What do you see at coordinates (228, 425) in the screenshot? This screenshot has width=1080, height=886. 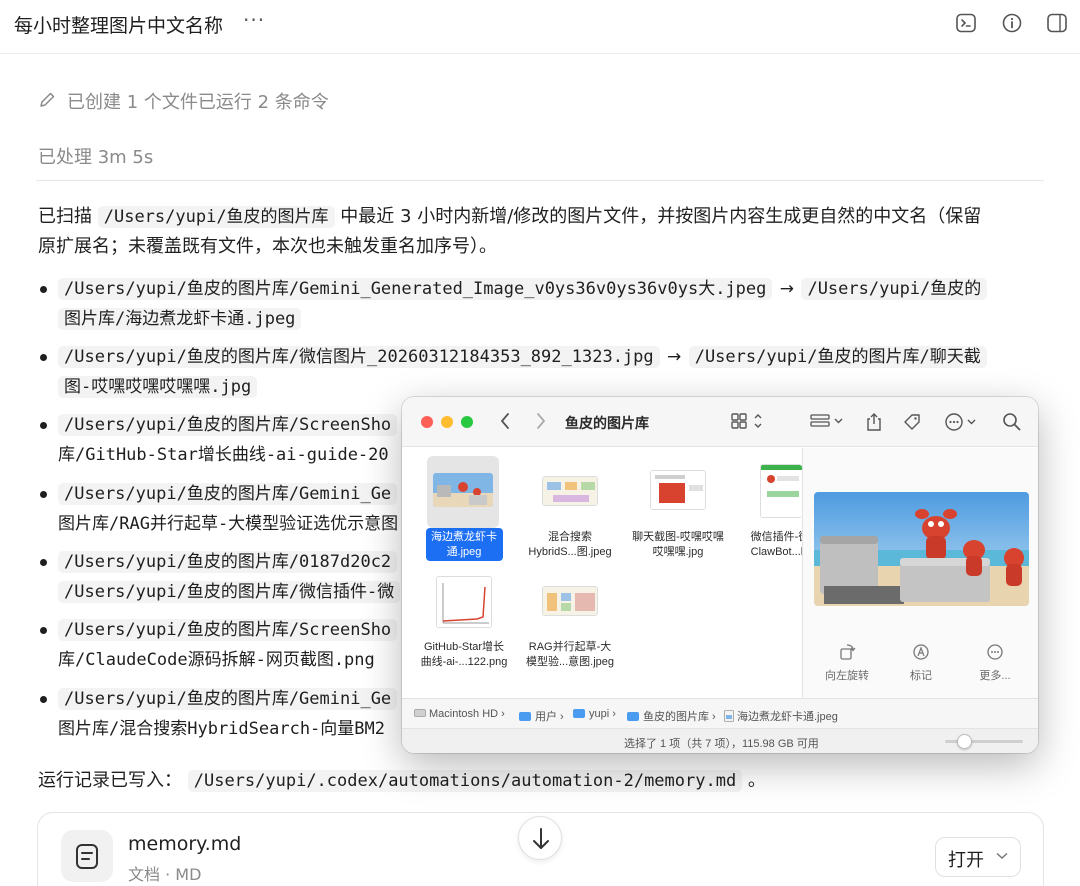 I see `list-item-2-line-1: /Users/yupi/鱼皮的图片库/ScreenSho` at bounding box center [228, 425].